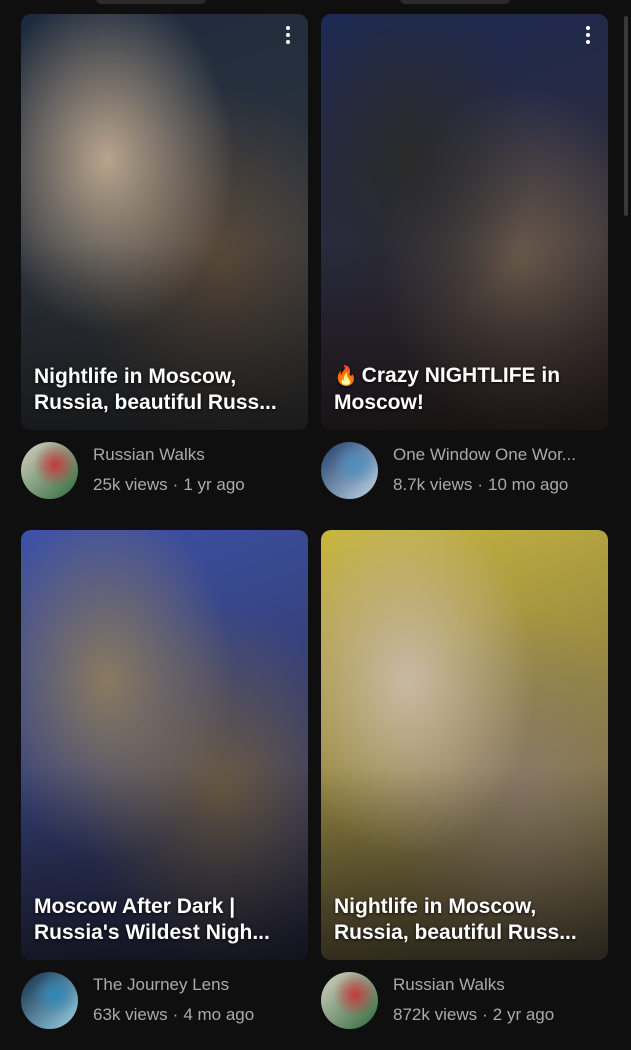  Describe the element at coordinates (433, 484) in the screenshot. I see `view-count: 8.7k views` at that location.